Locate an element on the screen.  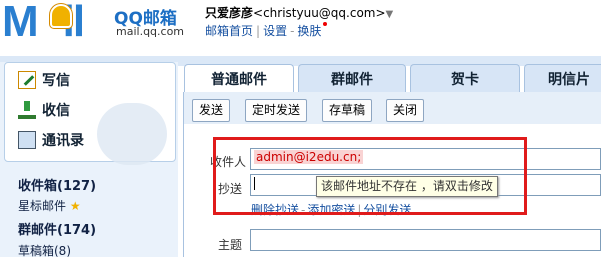
contacts-label: 通讯录 is located at coordinates (63, 141).